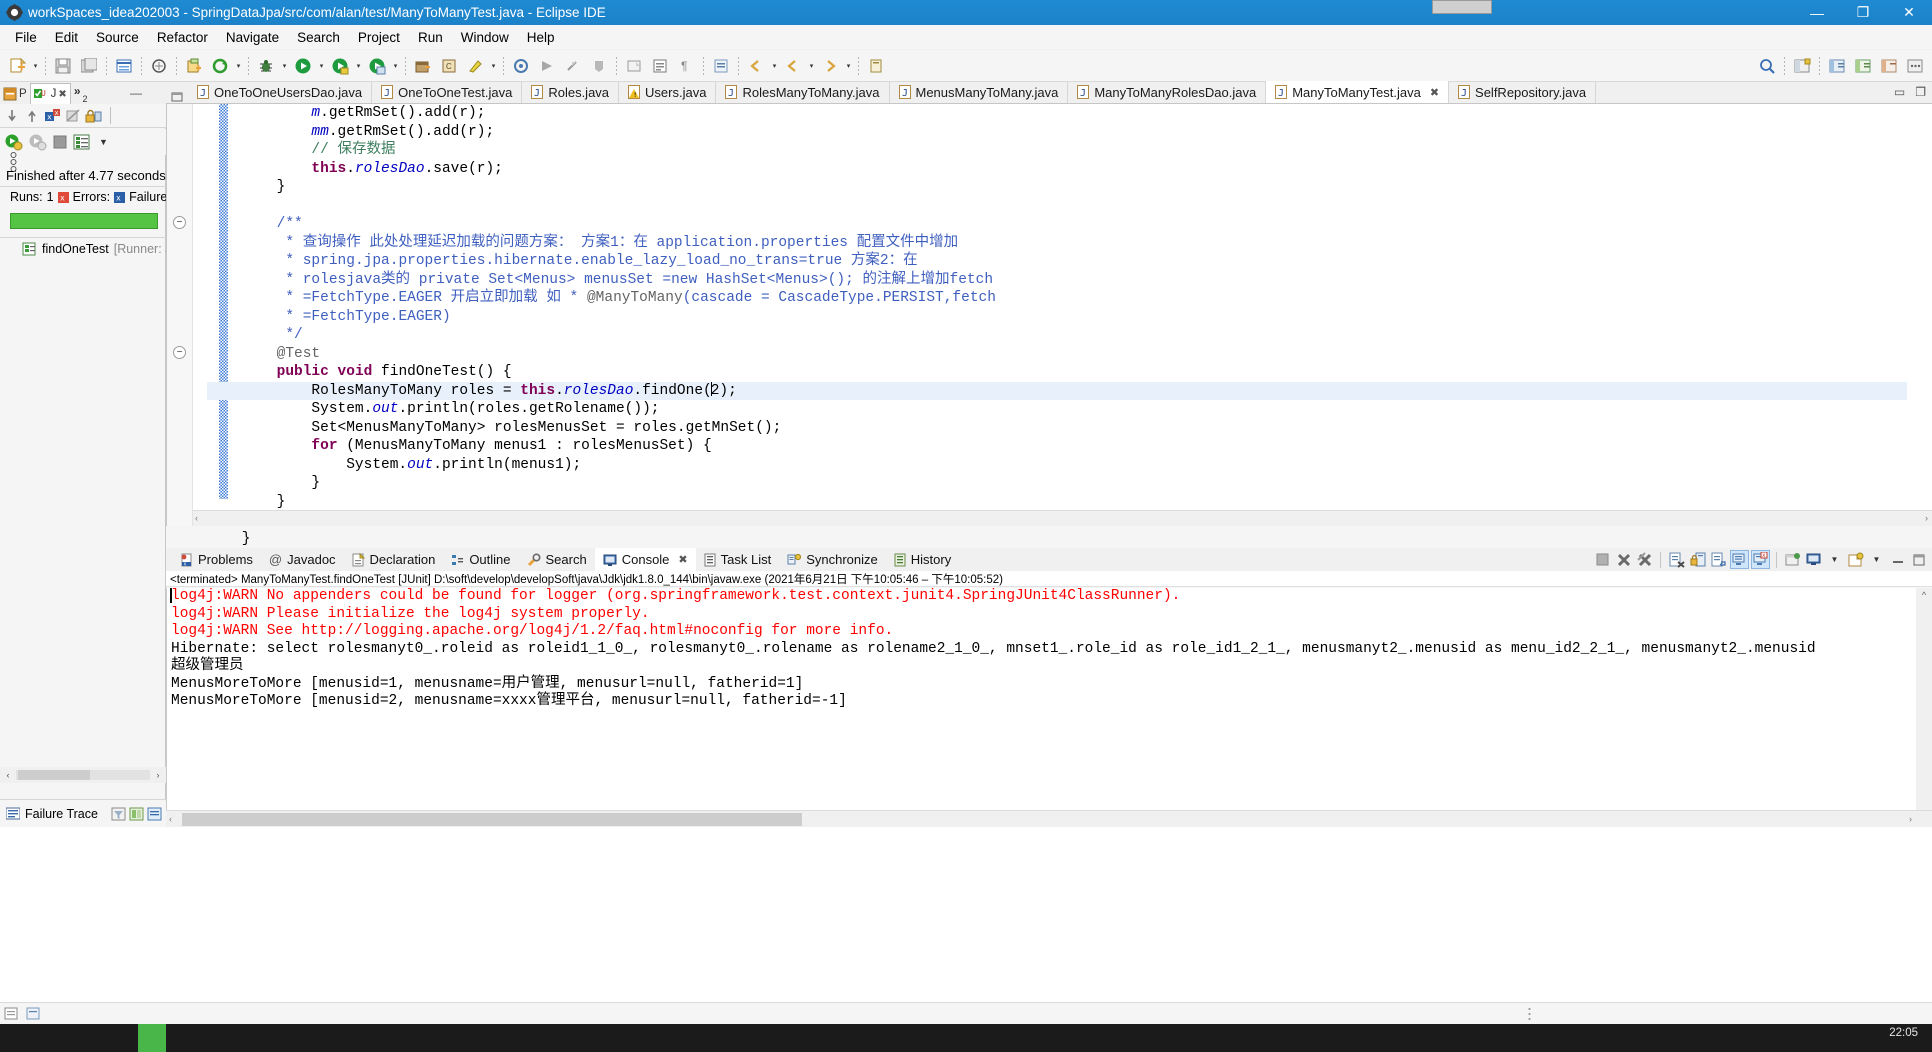 This screenshot has width=1932, height=1052. Describe the element at coordinates (493, 66) in the screenshot. I see `new-class-dropdown-icon: ▾` at that location.